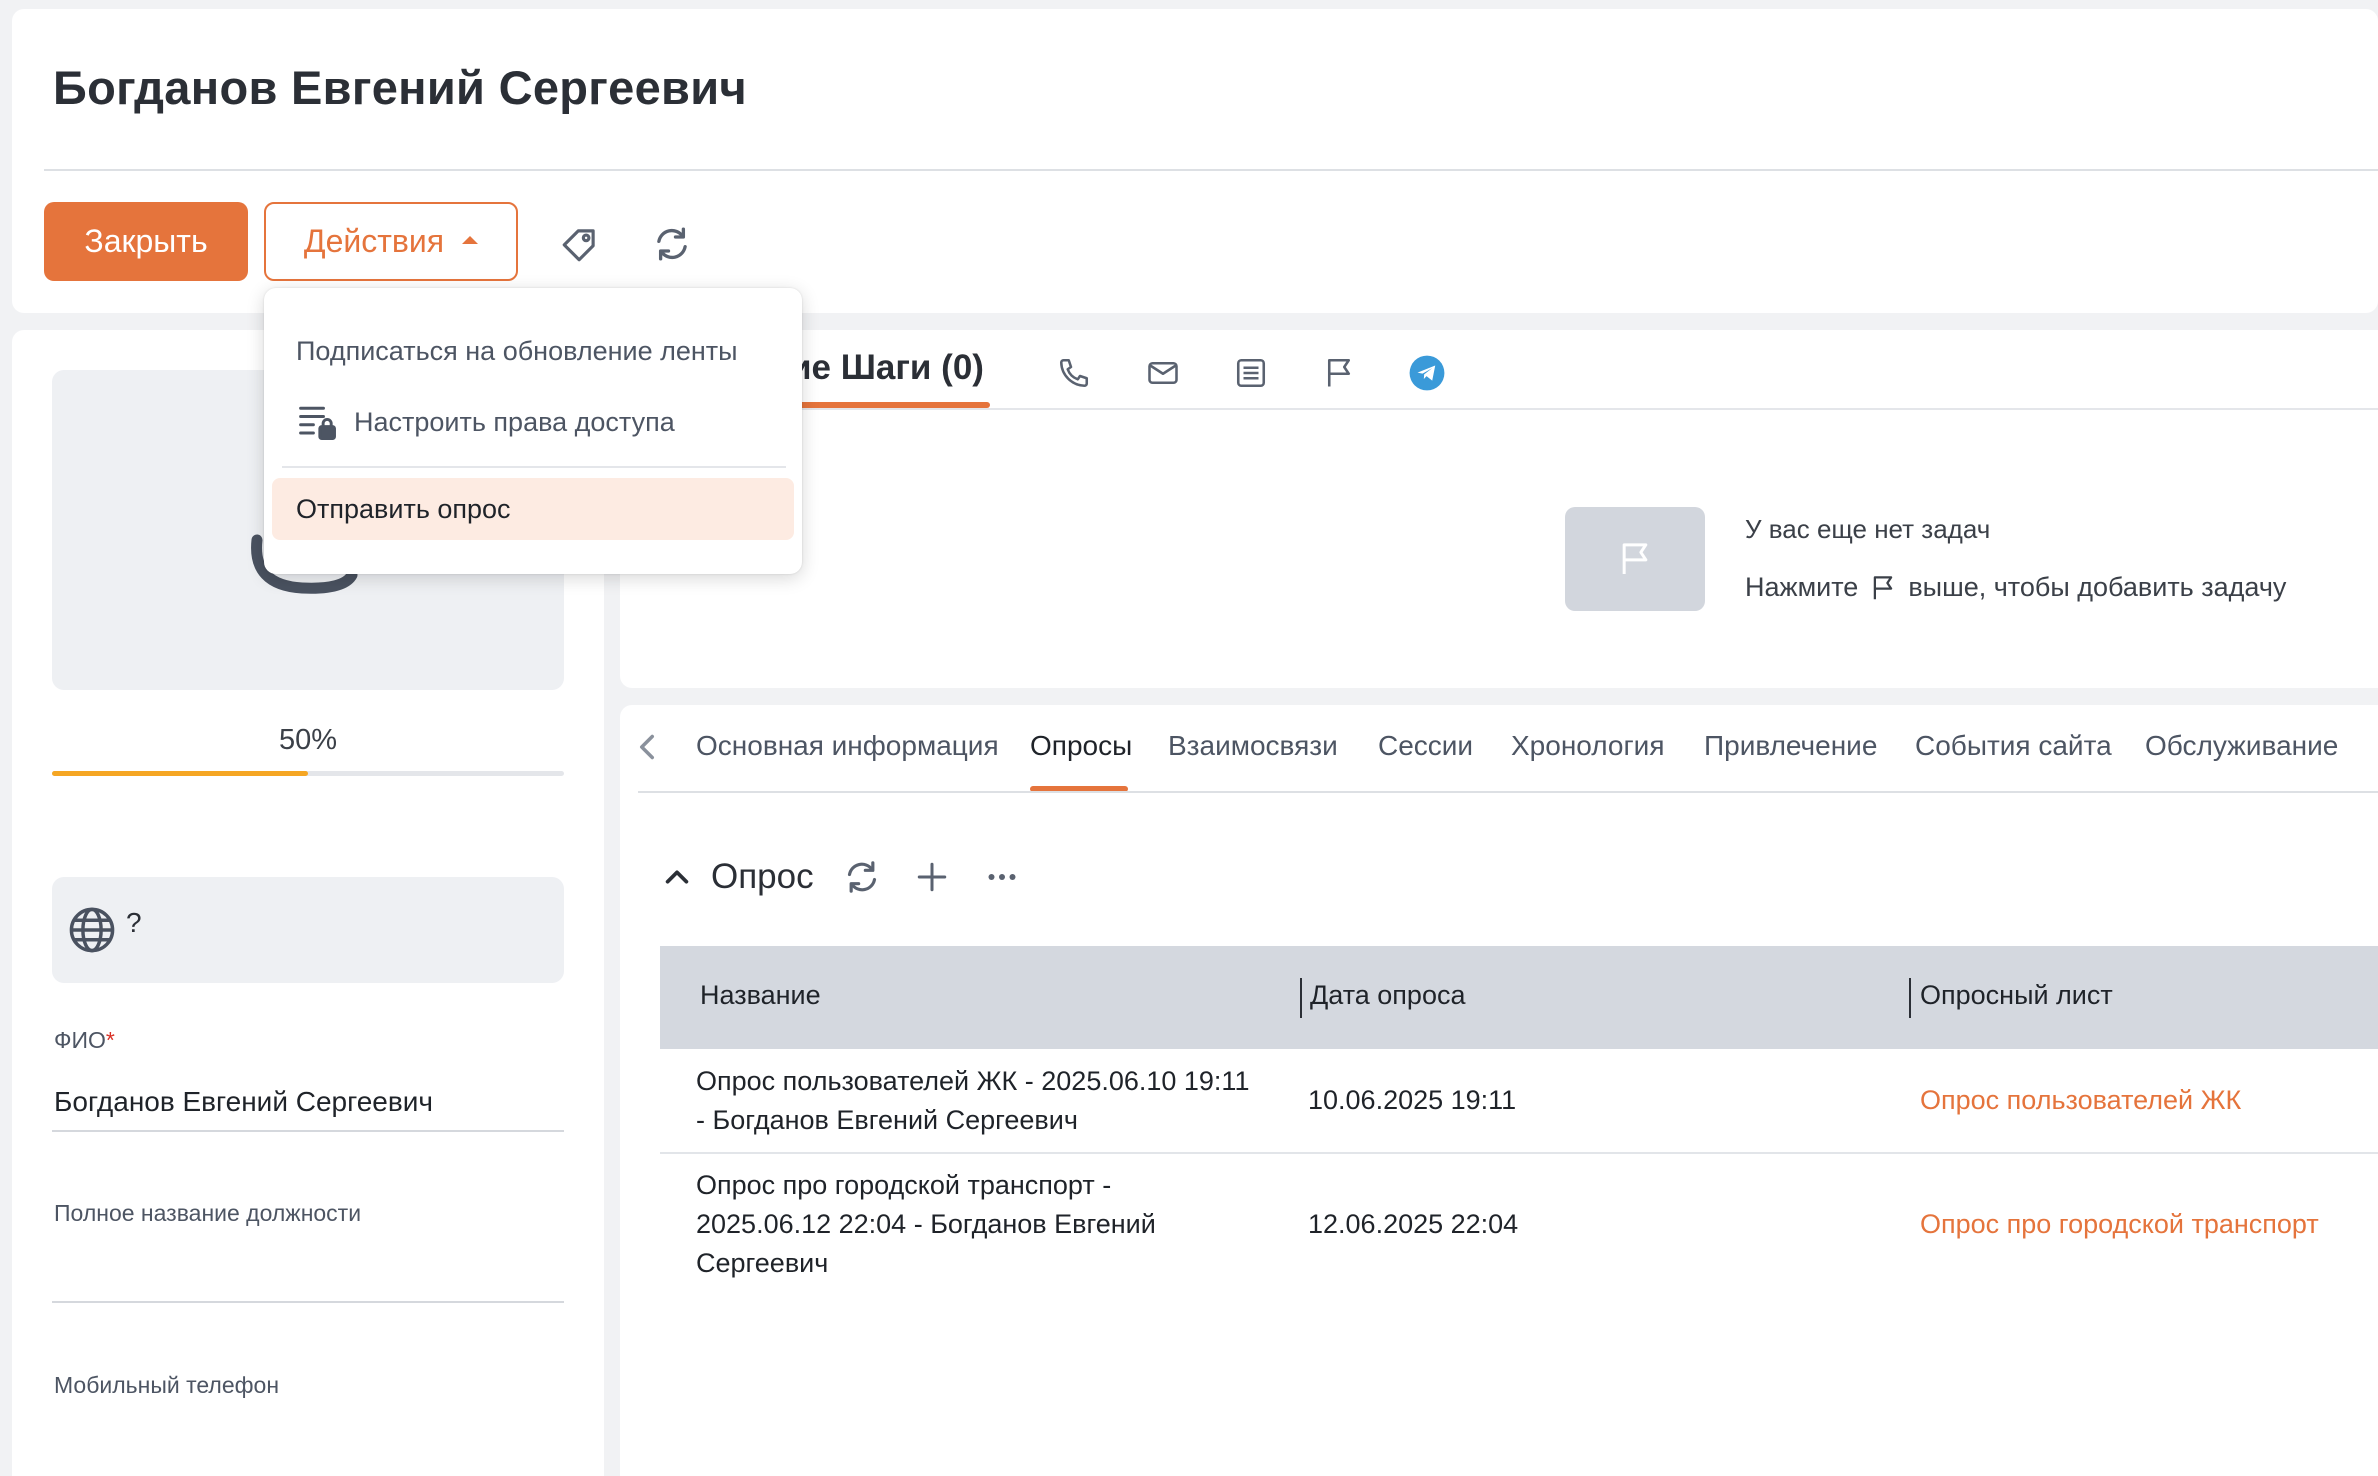  What do you see at coordinates (308, 1131) in the screenshot?
I see `fio-field-underline` at bounding box center [308, 1131].